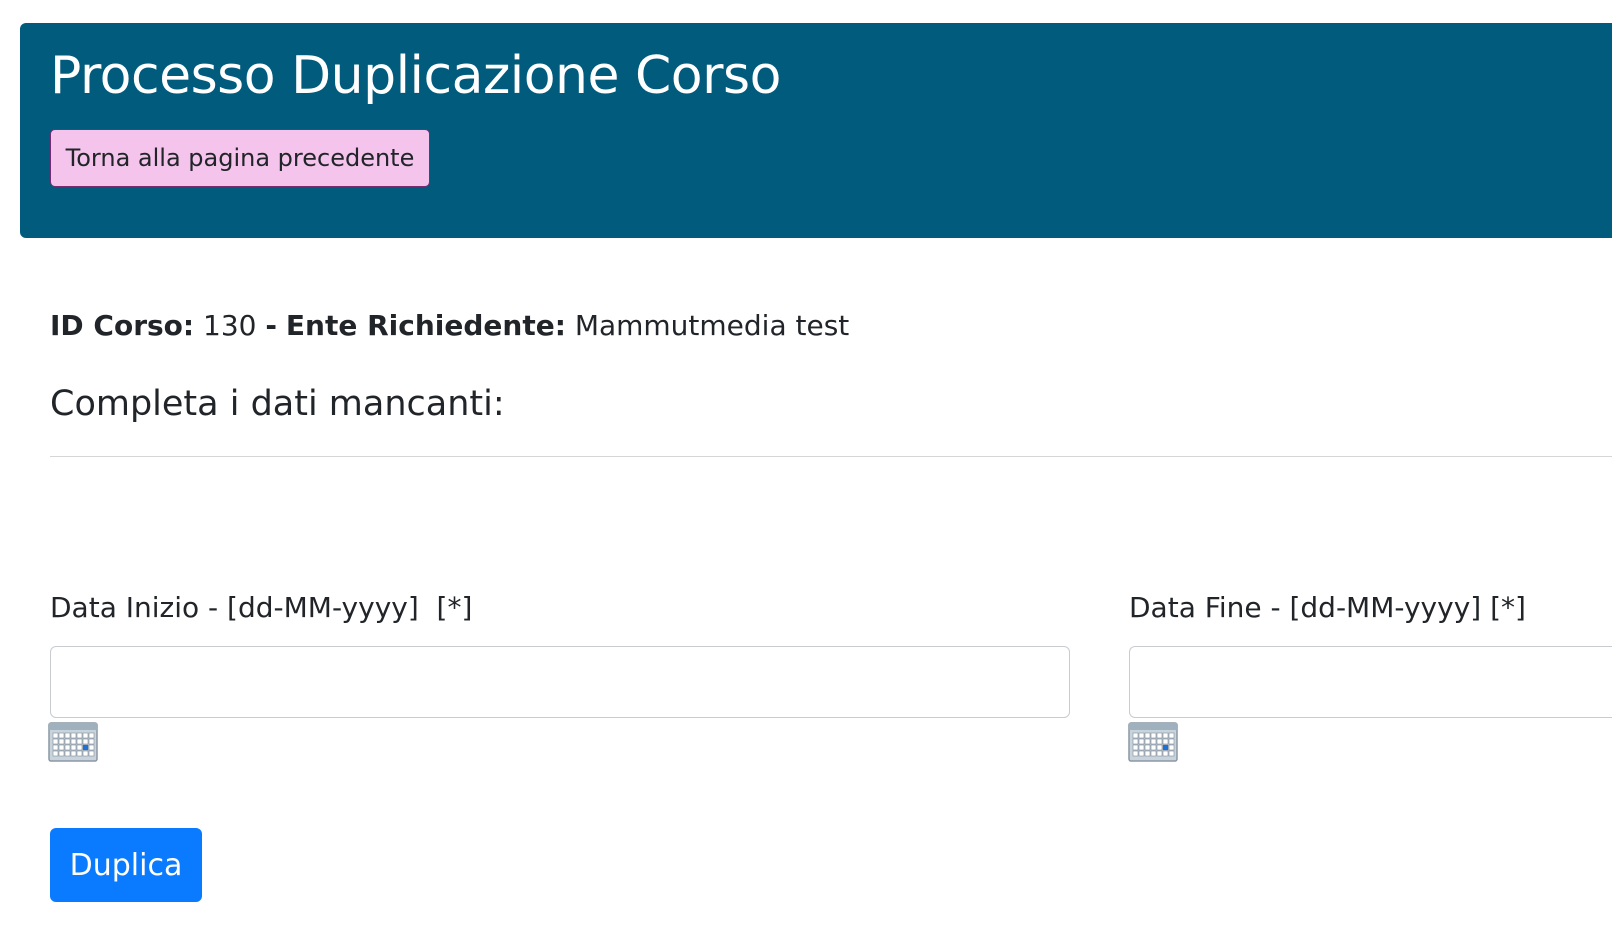  What do you see at coordinates (560, 682) in the screenshot?
I see `start-date-input` at bounding box center [560, 682].